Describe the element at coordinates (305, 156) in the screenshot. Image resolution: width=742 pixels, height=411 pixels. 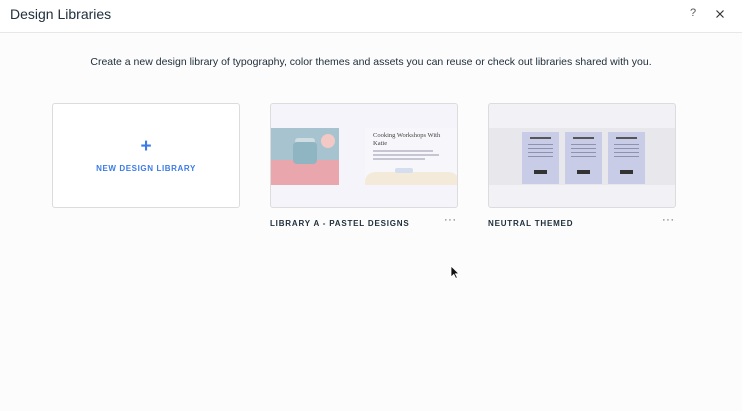
I see `preview-image` at that location.